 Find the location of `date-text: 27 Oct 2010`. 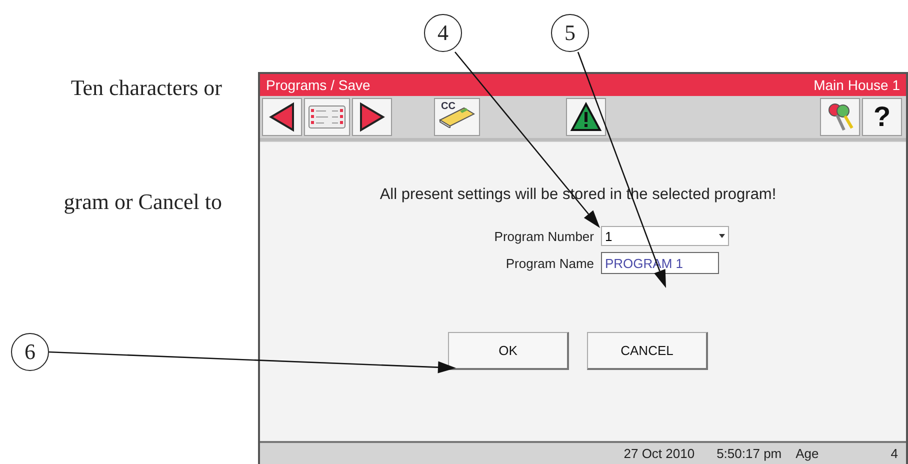

date-text: 27 Oct 2010 is located at coordinates (659, 453).